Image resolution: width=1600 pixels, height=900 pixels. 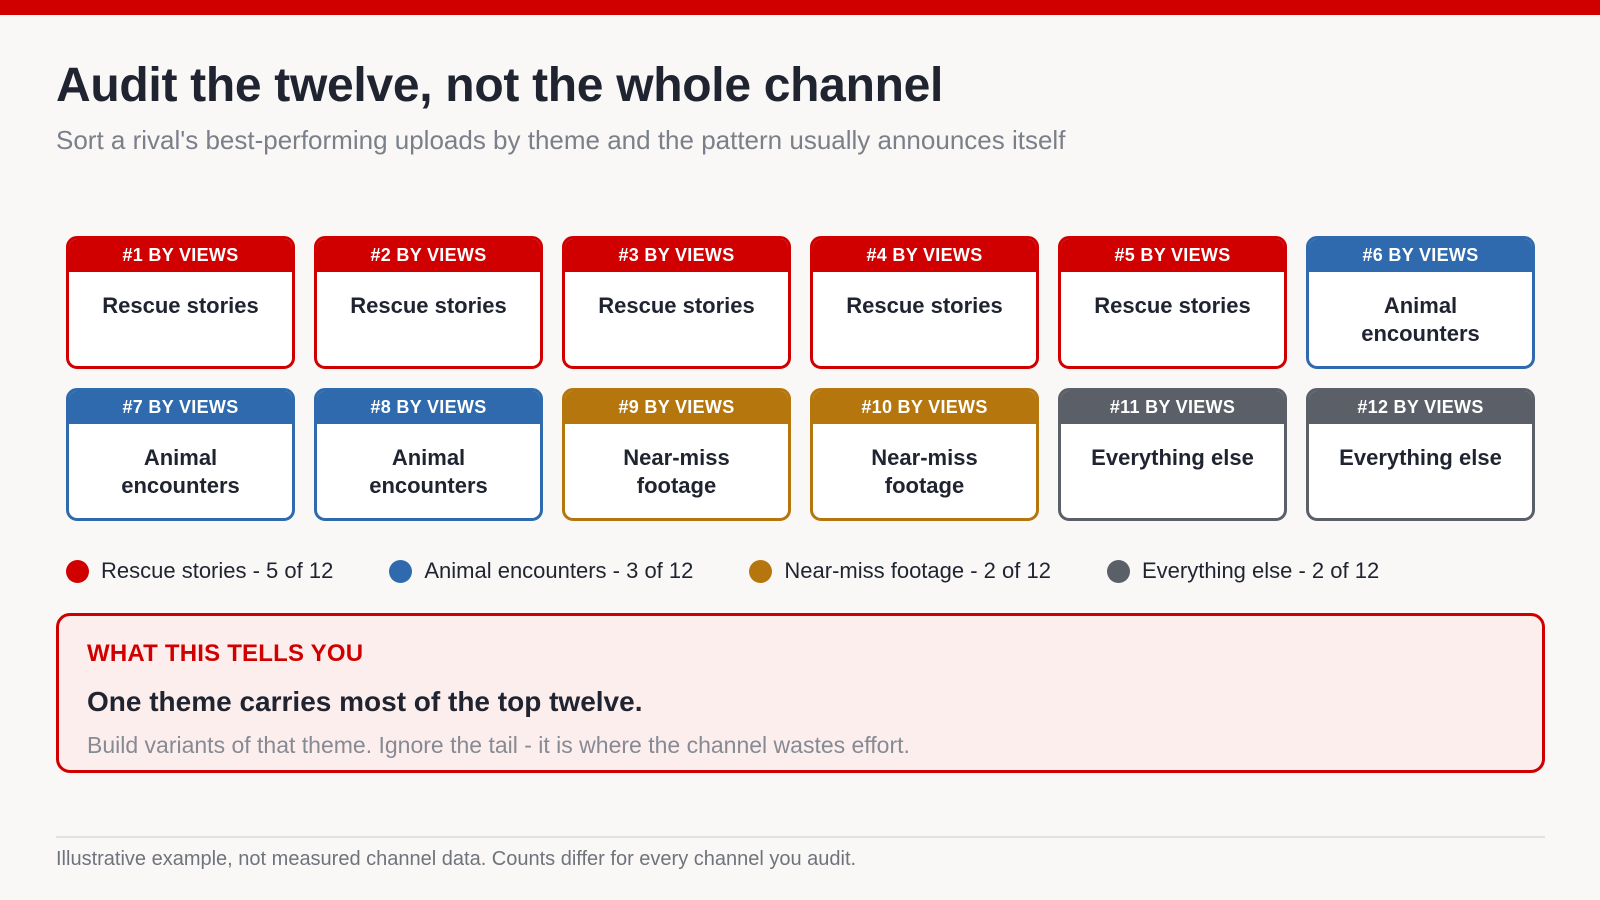 What do you see at coordinates (1420, 407) in the screenshot?
I see `card-rank-label: #12 BY VIEWS` at bounding box center [1420, 407].